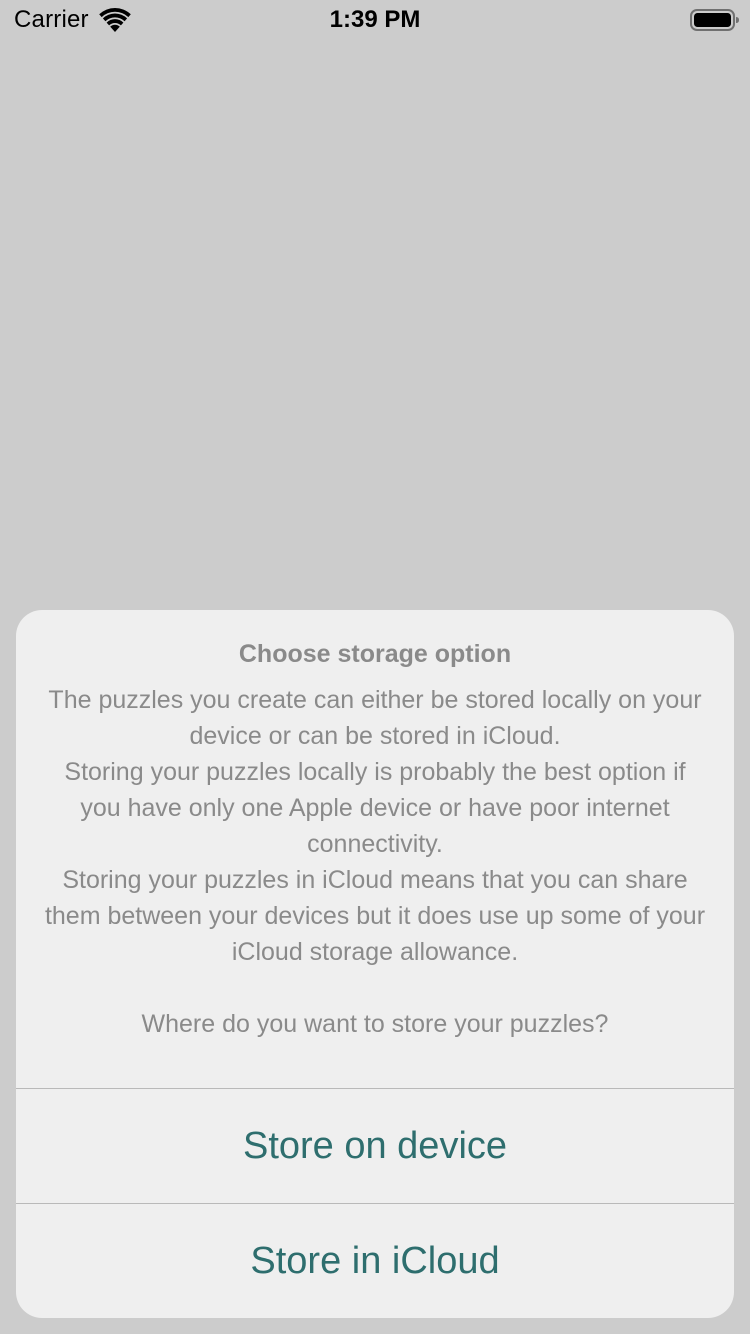 This screenshot has height=1334, width=750. I want to click on status-bar: Carrier 1:39 PM, so click(375, 20).